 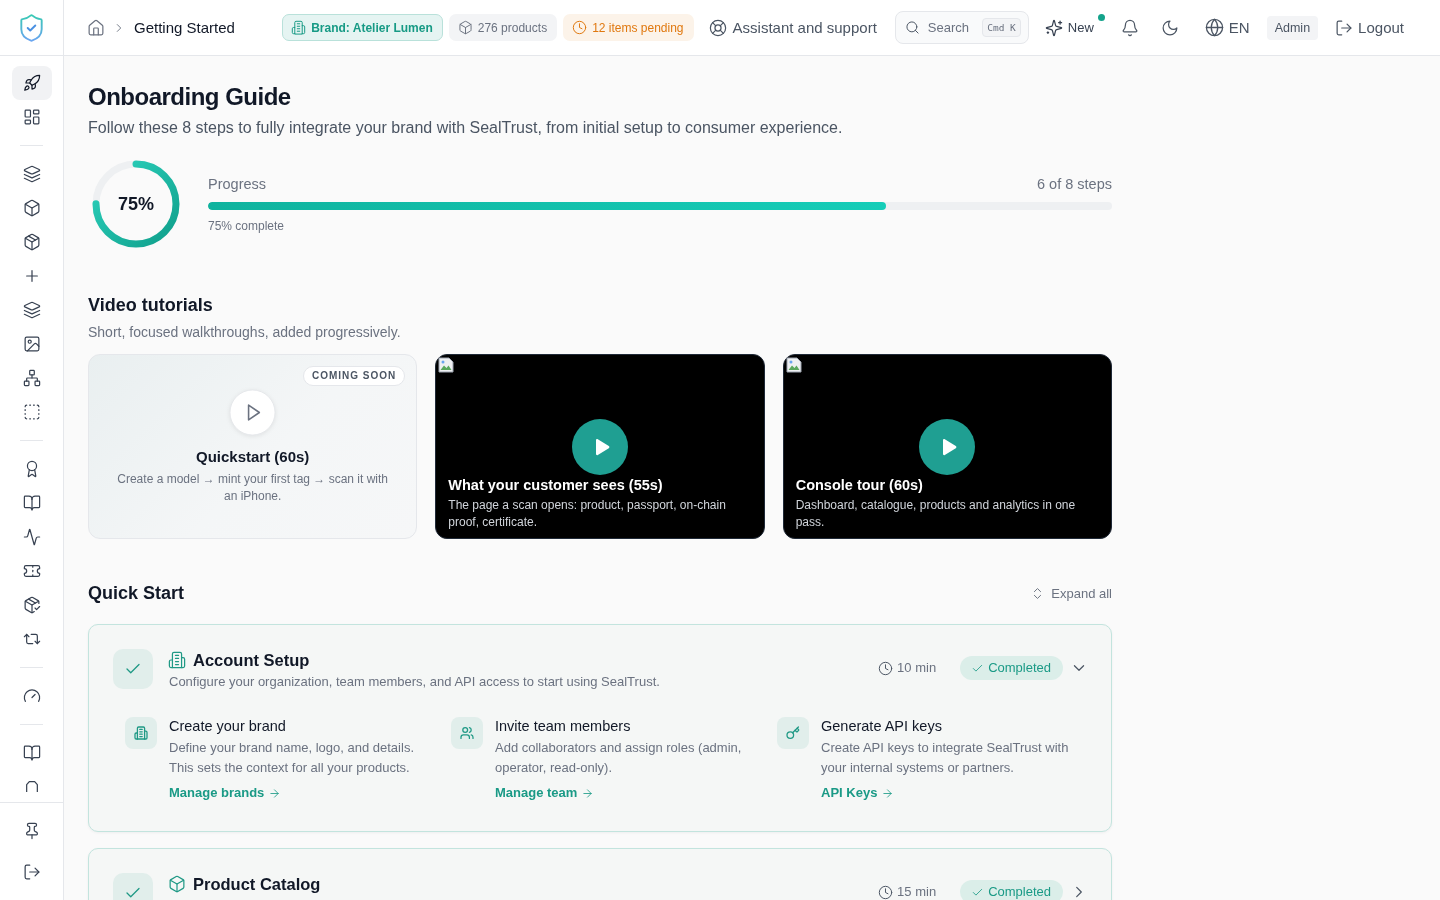 I want to click on gauge-icon, so click(x=32, y=696).